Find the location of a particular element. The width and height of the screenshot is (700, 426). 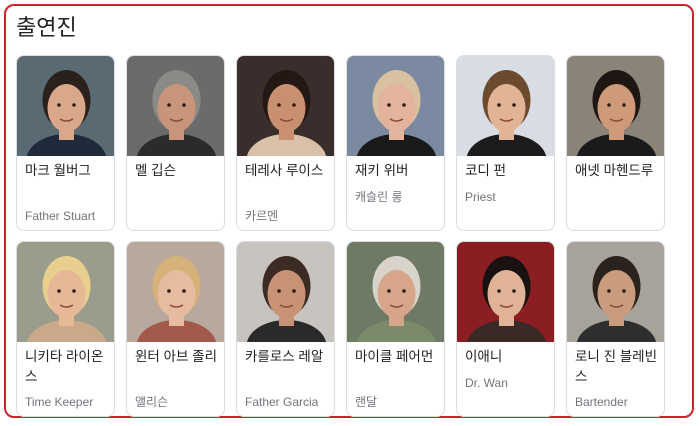

cast-name: 로니 진 블레빈스 is located at coordinates (616, 366).